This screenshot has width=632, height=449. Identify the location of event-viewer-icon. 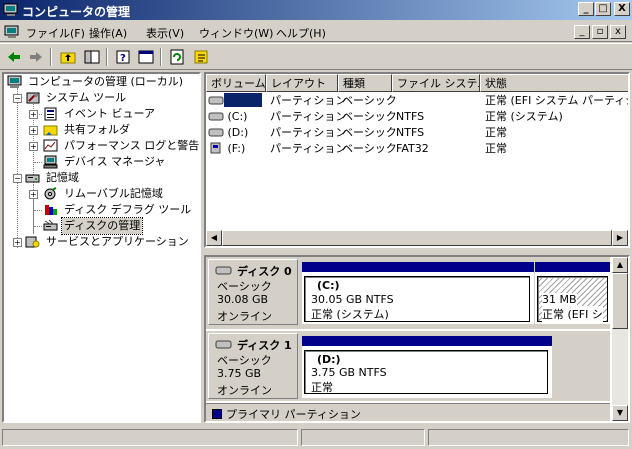
(50, 114).